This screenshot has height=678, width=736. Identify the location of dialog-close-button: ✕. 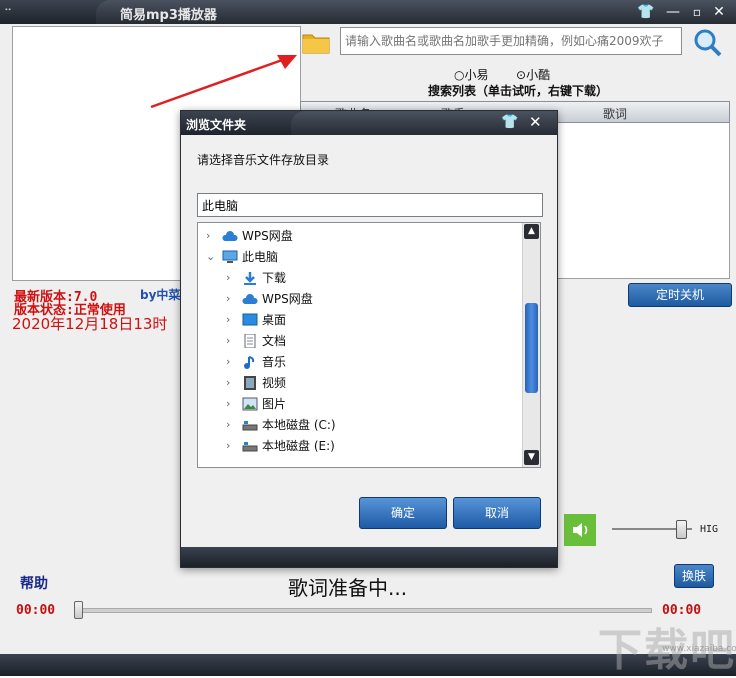
(535, 122).